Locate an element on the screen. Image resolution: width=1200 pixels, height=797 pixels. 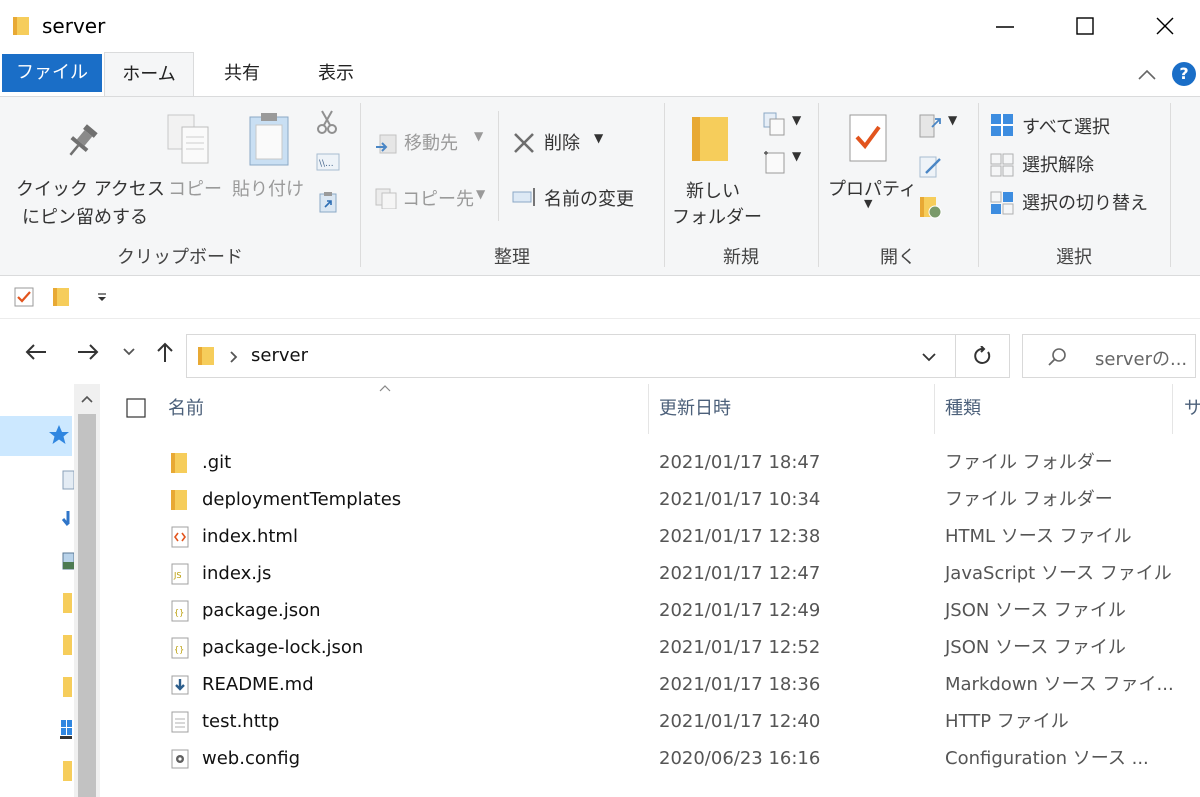
file-row: .git 2021/01/17 18:47 ファイル フォルダー is located at coordinates (650, 462).